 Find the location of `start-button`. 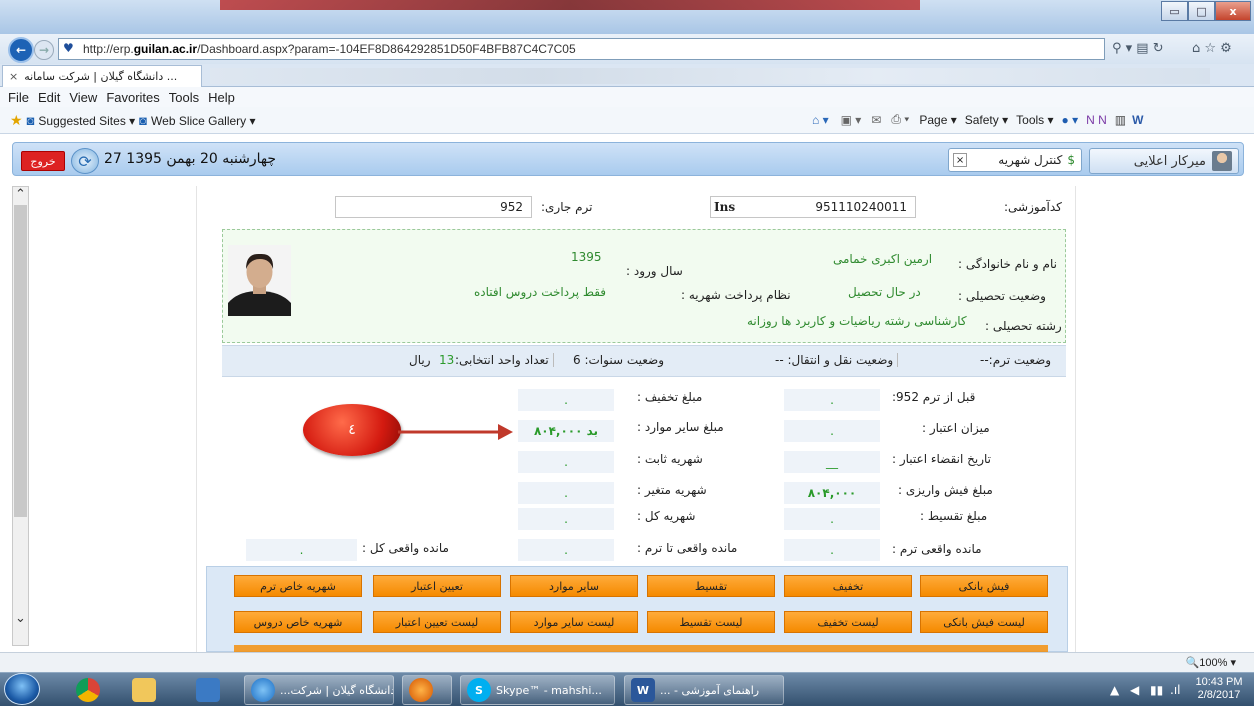

start-button is located at coordinates (22, 689).